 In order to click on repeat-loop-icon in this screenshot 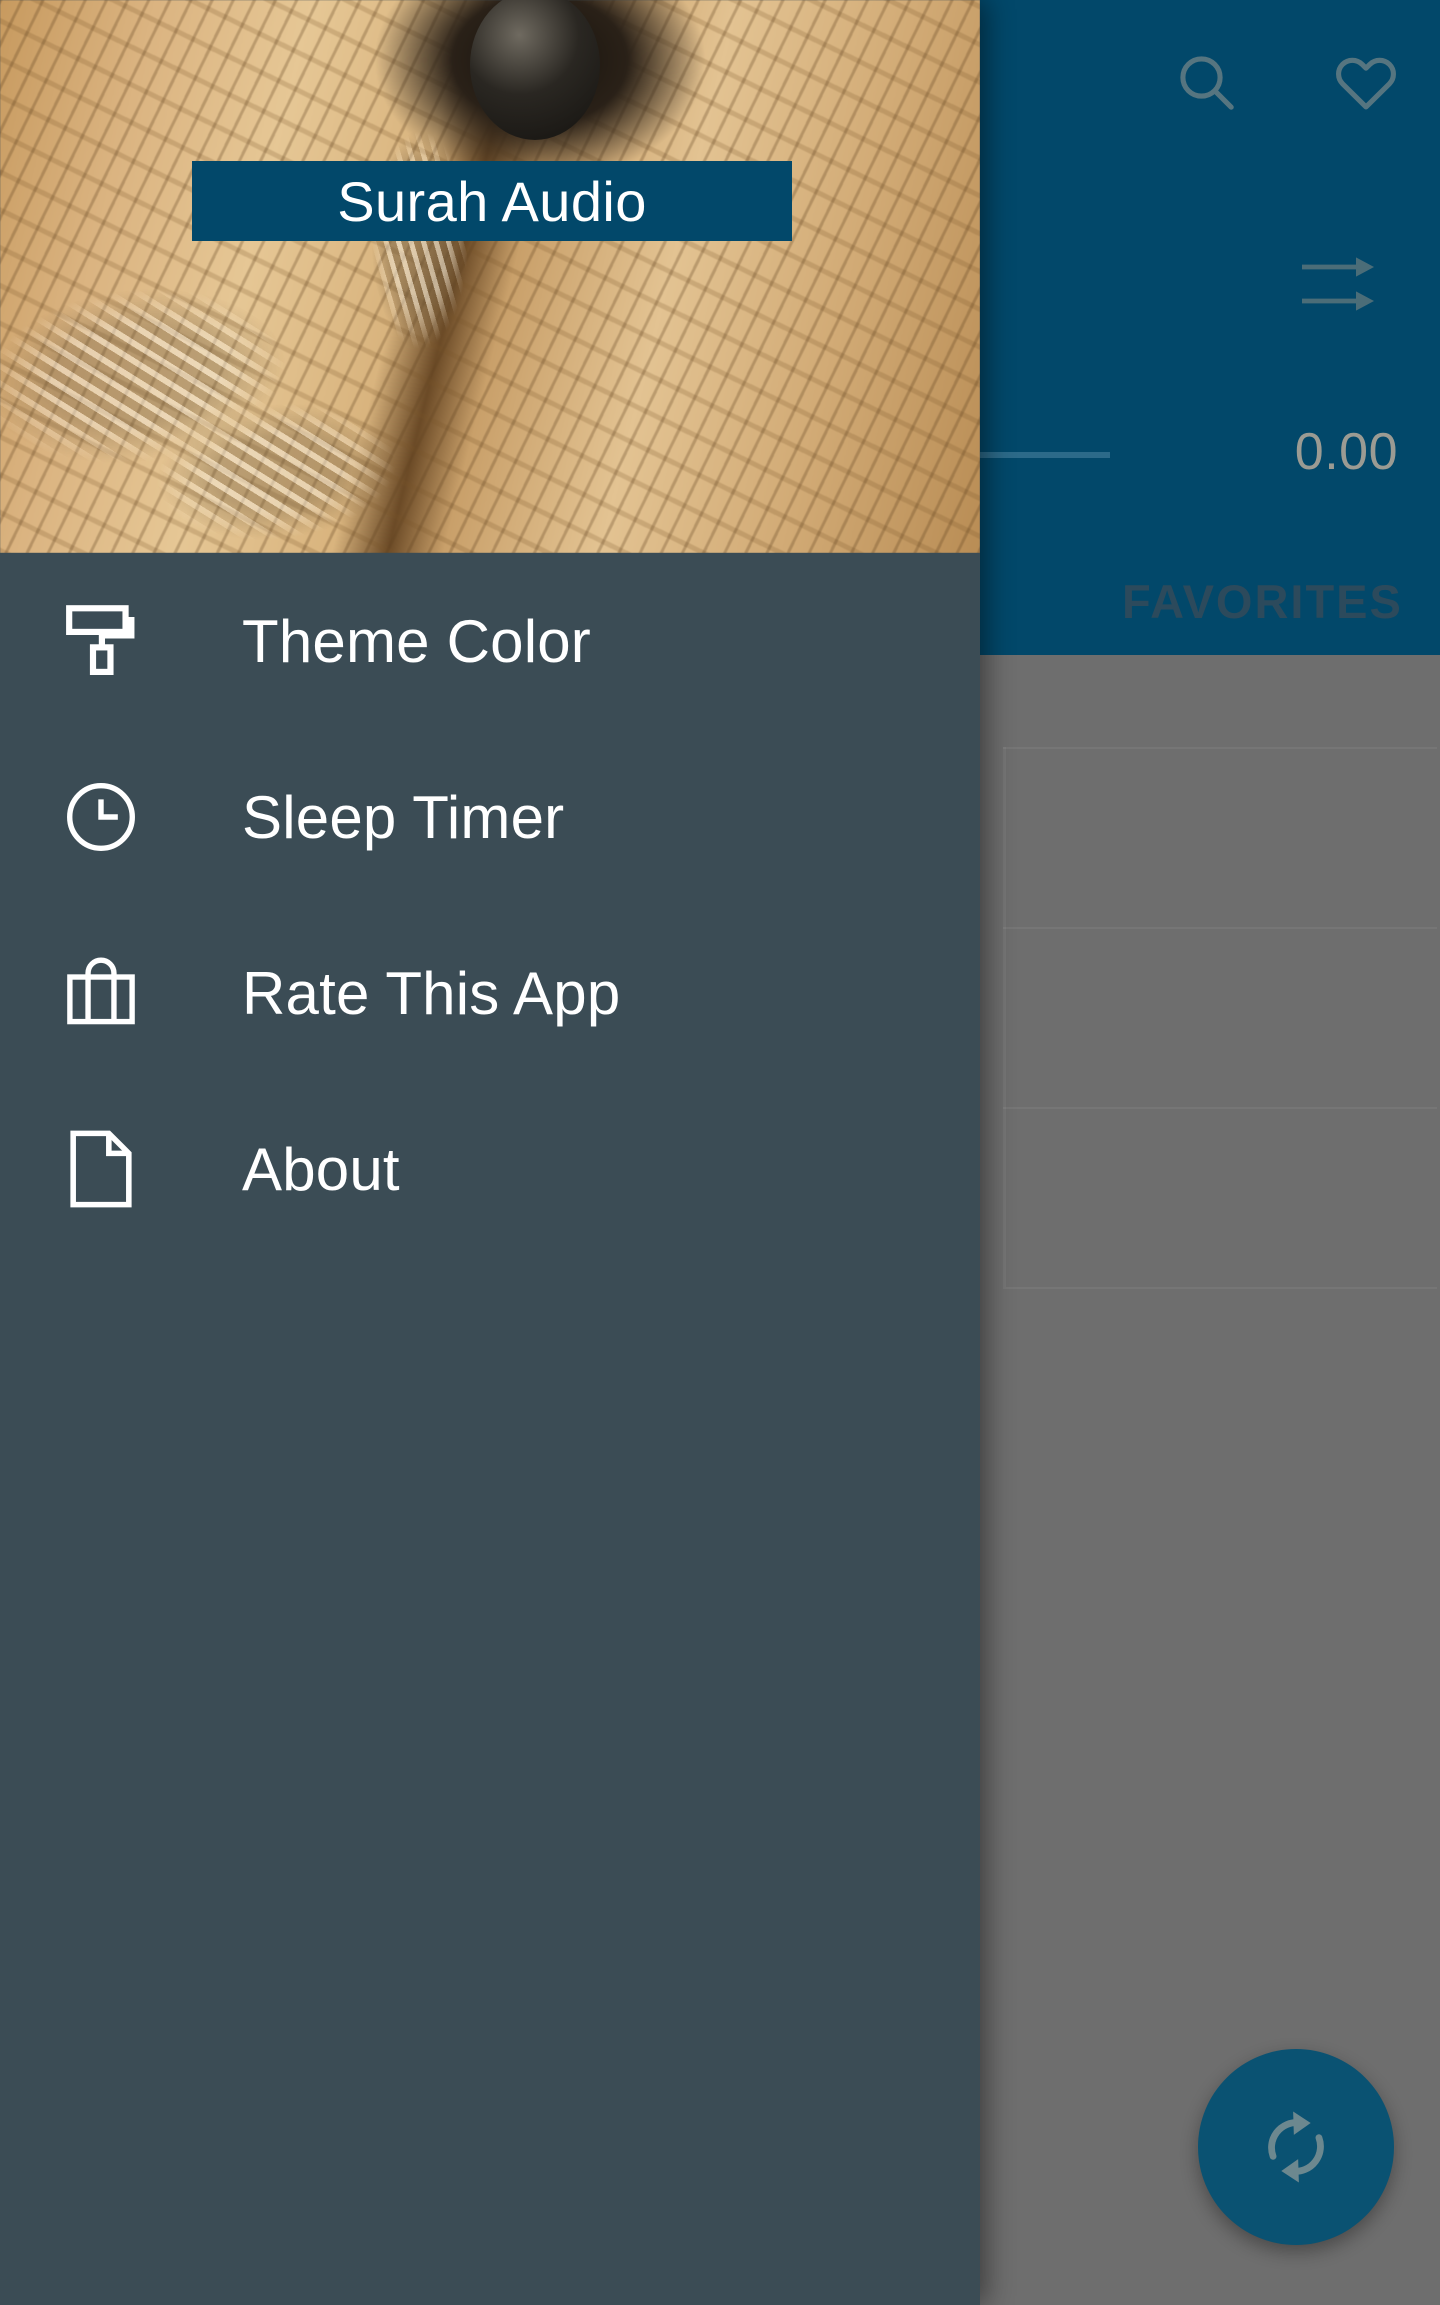, I will do `click(1296, 2147)`.